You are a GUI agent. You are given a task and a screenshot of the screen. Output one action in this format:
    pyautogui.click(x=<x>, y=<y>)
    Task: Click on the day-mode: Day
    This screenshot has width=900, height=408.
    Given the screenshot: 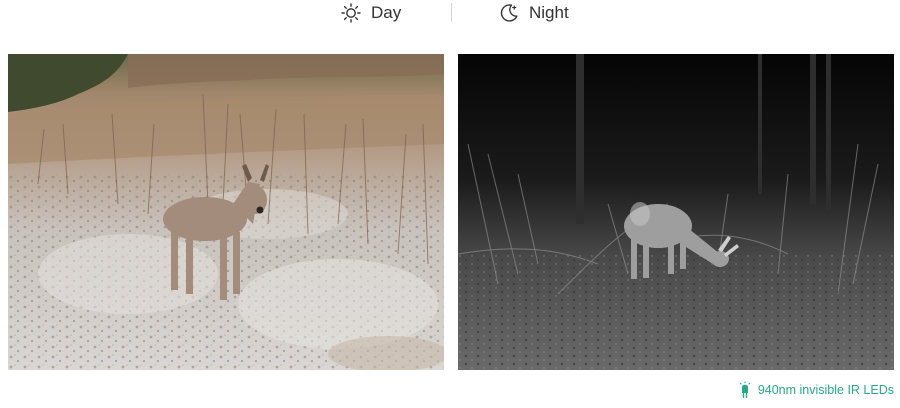 What is the action you would take?
    pyautogui.click(x=371, y=13)
    